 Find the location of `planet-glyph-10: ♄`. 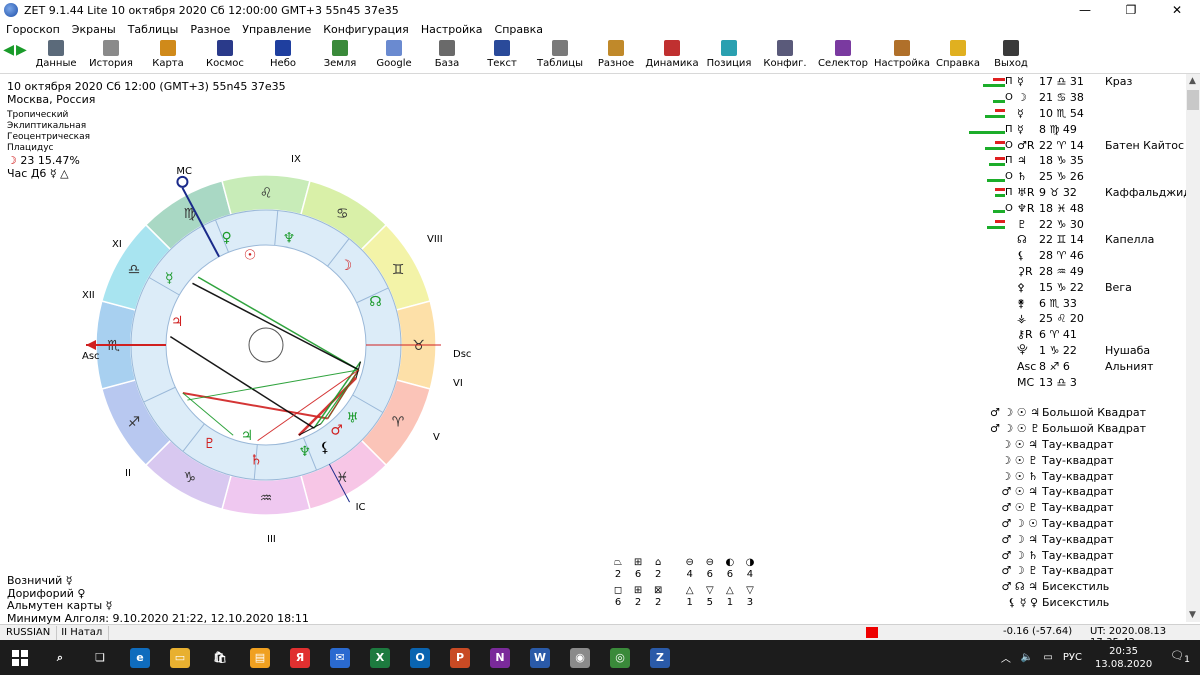

planet-glyph-10: ♄ is located at coordinates (256, 461).